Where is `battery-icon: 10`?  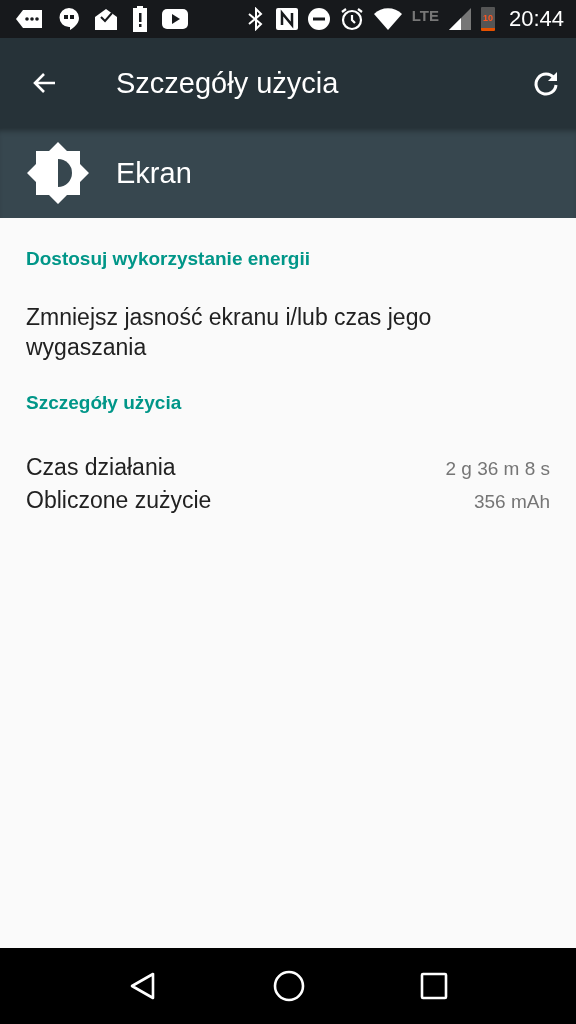 battery-icon: 10 is located at coordinates (487, 19).